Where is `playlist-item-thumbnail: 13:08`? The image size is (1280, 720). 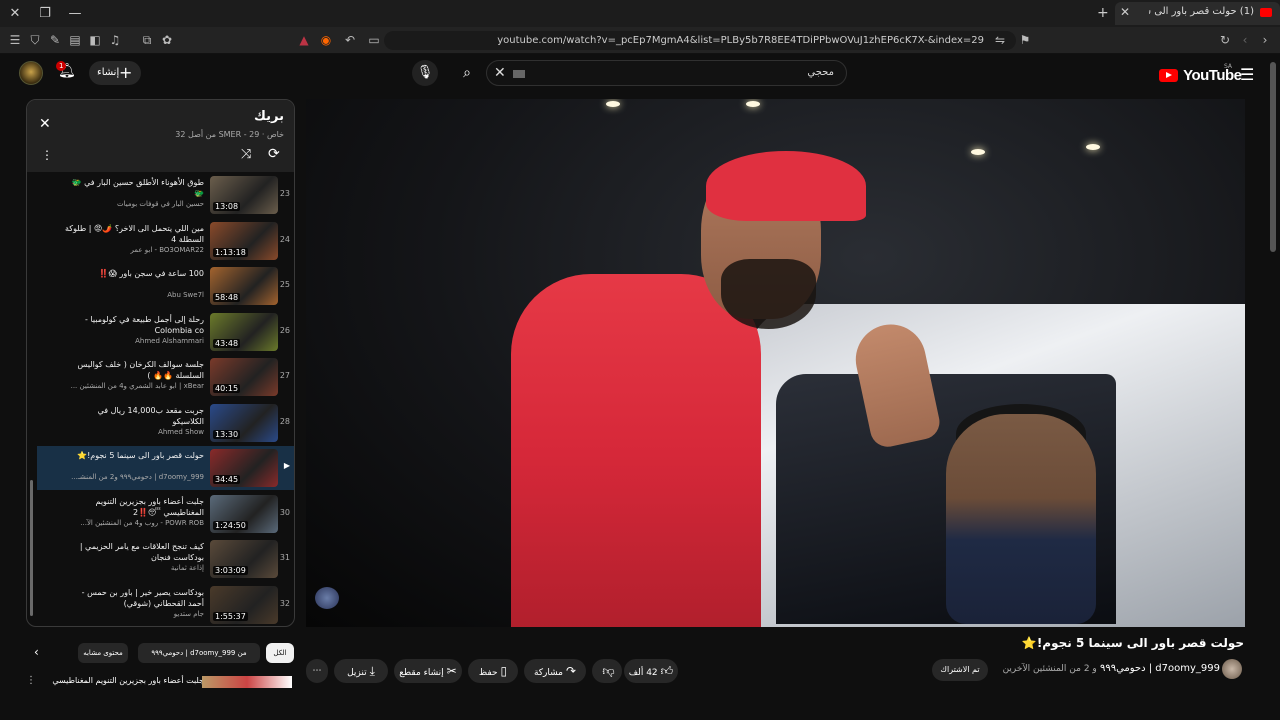
playlist-item-thumbnail: 13:08 is located at coordinates (244, 195).